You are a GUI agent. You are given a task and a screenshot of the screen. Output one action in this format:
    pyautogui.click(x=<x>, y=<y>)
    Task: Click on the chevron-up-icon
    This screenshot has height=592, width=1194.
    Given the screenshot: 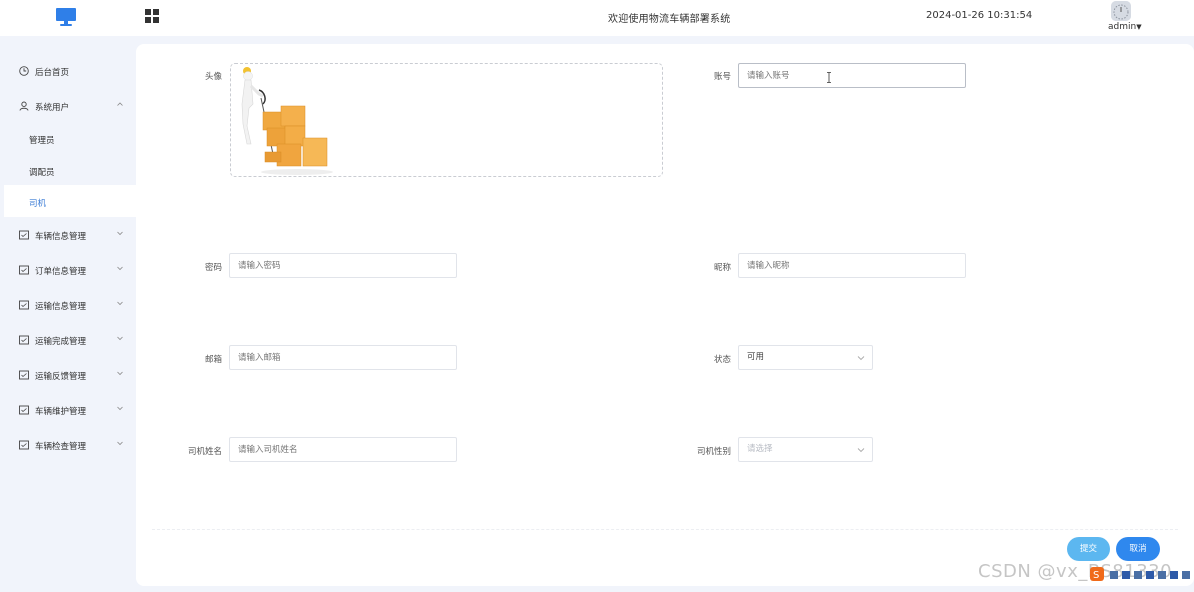 What is the action you would take?
    pyautogui.click(x=120, y=104)
    